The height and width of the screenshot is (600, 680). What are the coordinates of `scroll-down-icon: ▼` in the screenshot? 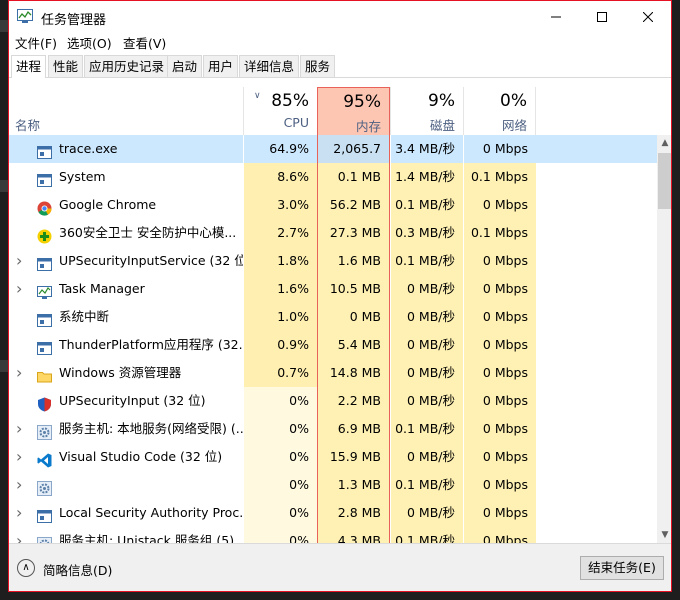 It's located at (664, 535).